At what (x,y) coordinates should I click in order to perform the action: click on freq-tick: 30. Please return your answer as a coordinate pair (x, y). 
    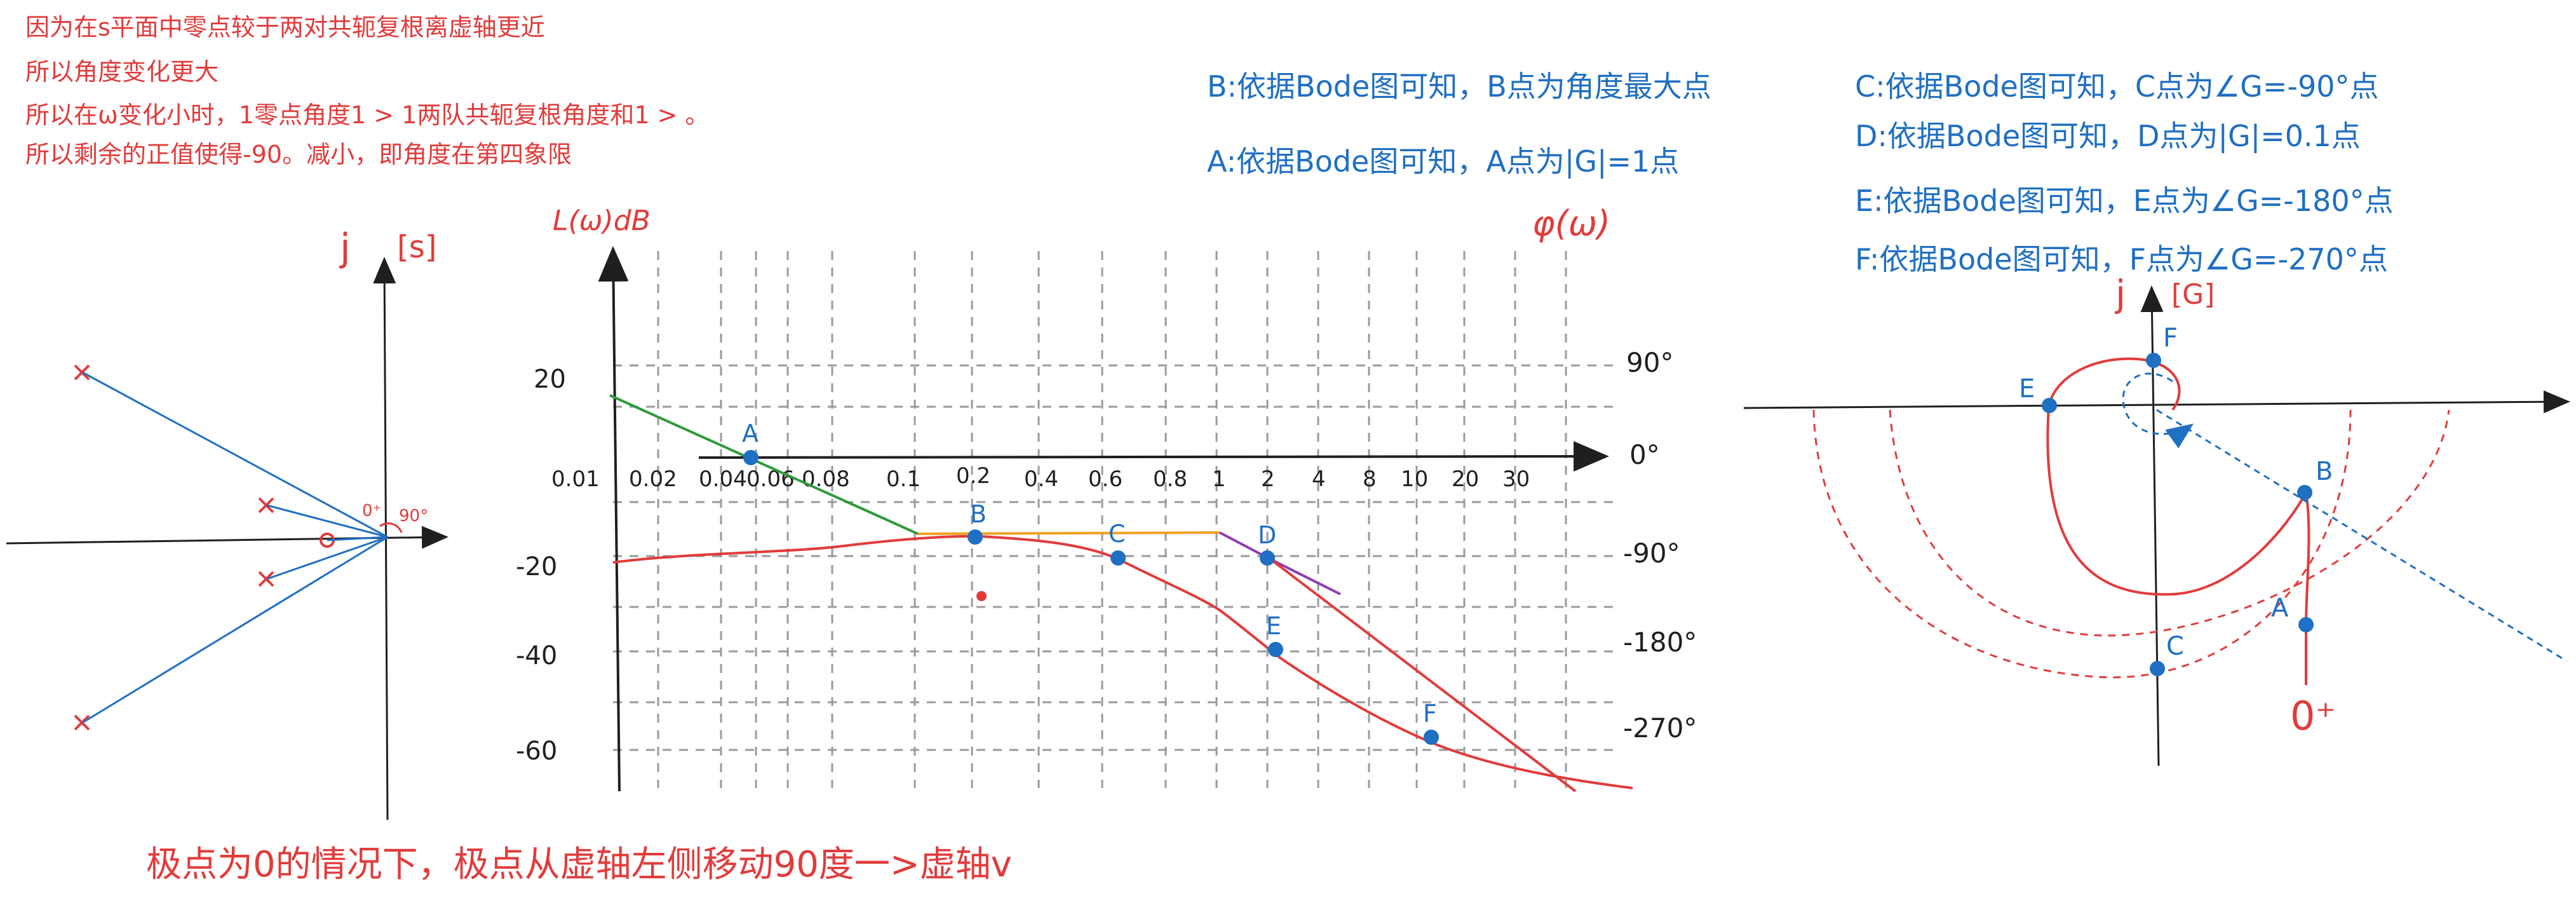
    Looking at the image, I should click on (1516, 479).